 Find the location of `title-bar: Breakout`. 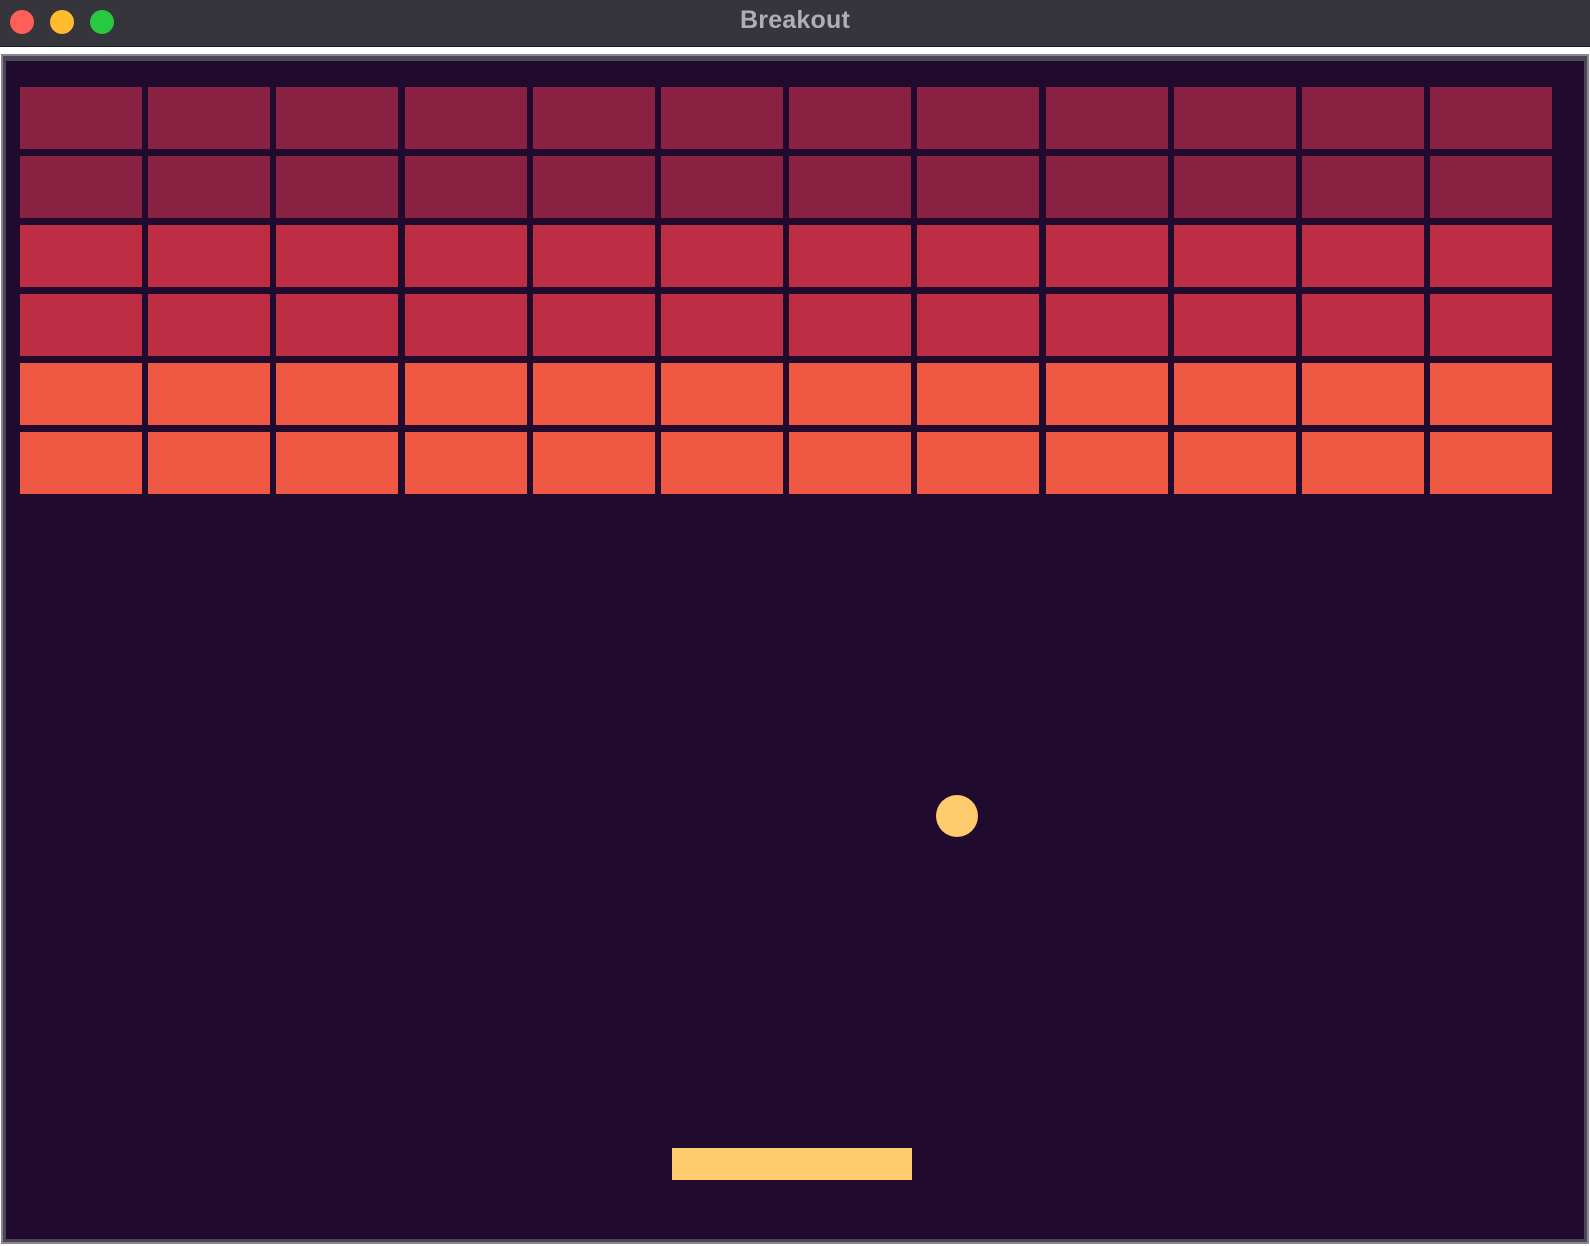

title-bar: Breakout is located at coordinates (795, 23).